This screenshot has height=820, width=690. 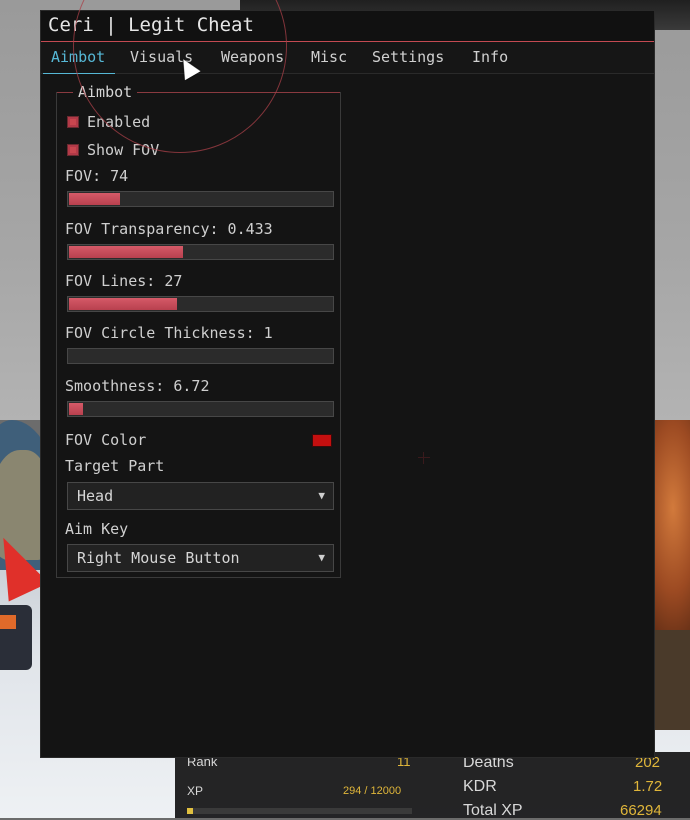 I want to click on kdr-value: 1.72, so click(x=648, y=786).